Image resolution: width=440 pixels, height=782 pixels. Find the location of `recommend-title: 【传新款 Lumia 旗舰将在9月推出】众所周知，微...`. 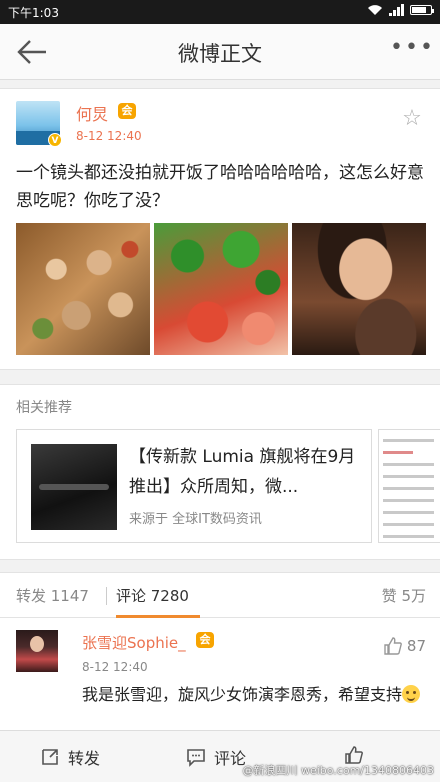

recommend-title: 【传新款 Lumia 旗舰将在9月推出】众所周知，微... is located at coordinates (242, 472).